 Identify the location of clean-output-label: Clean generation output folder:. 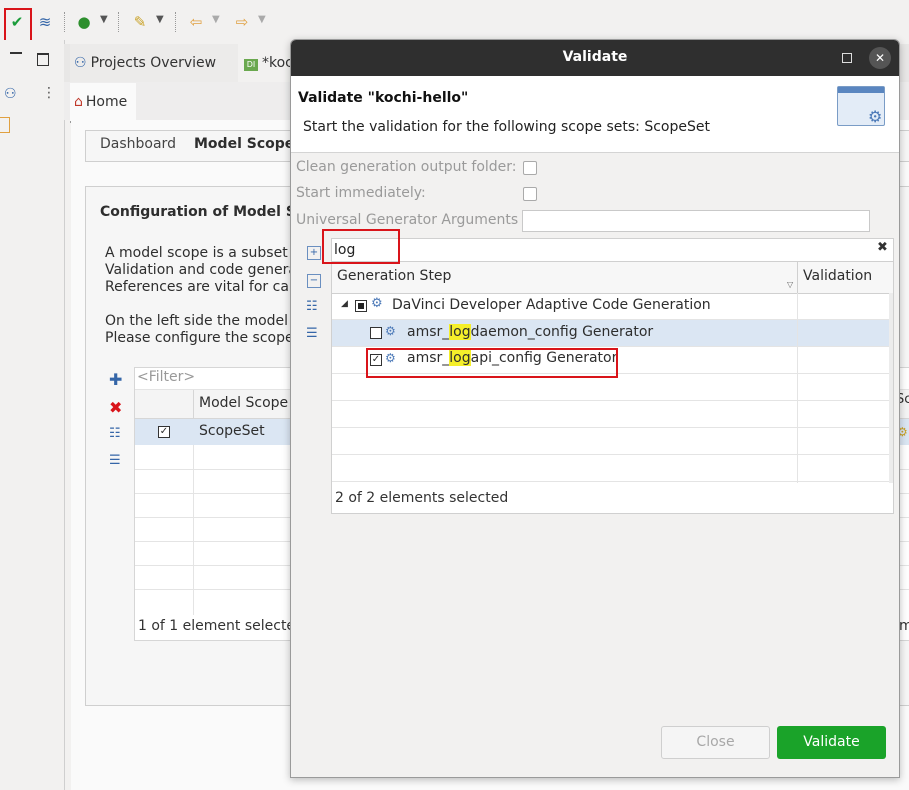
(406, 167).